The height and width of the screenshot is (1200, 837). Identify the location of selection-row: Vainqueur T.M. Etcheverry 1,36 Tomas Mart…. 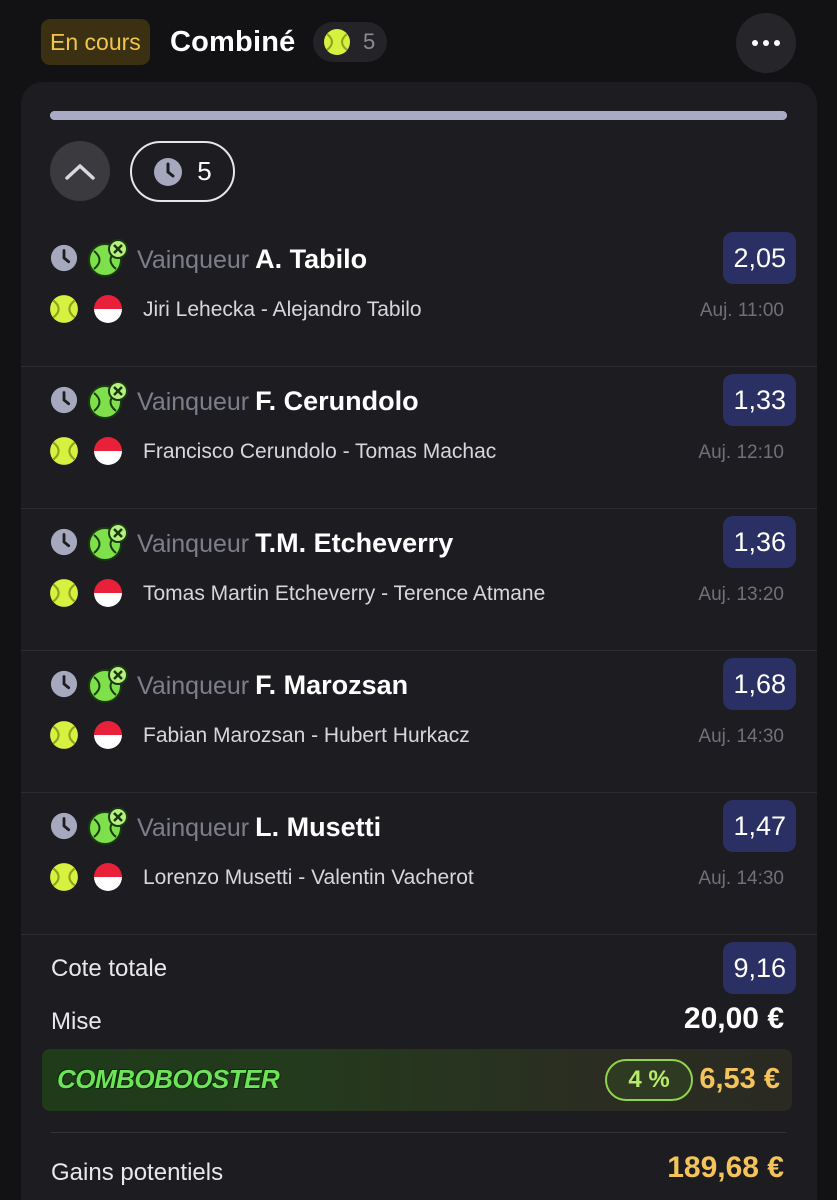
(419, 580).